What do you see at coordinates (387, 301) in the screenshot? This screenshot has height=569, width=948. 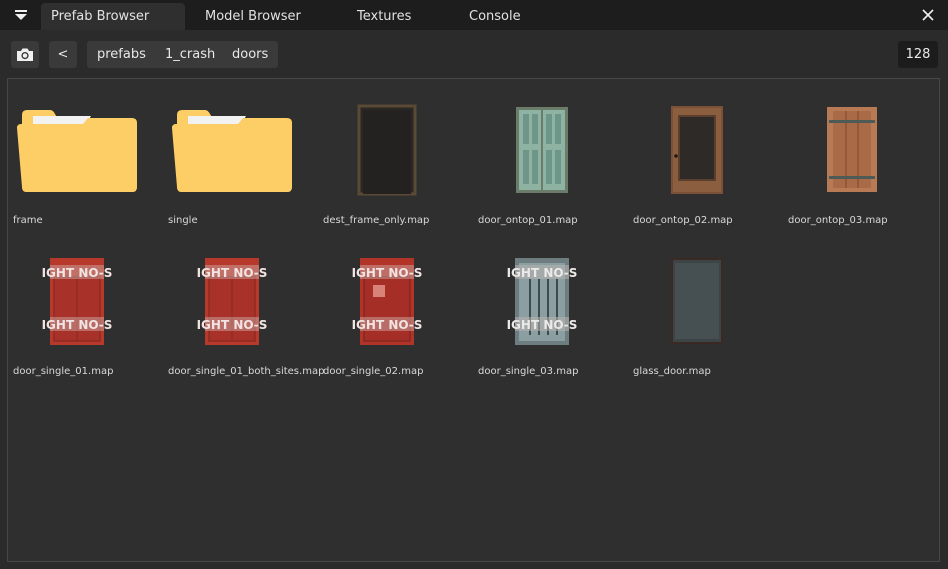 I see `red-sign-grate-door-thumbnail: IGHT NO-S IGHT NO-S` at bounding box center [387, 301].